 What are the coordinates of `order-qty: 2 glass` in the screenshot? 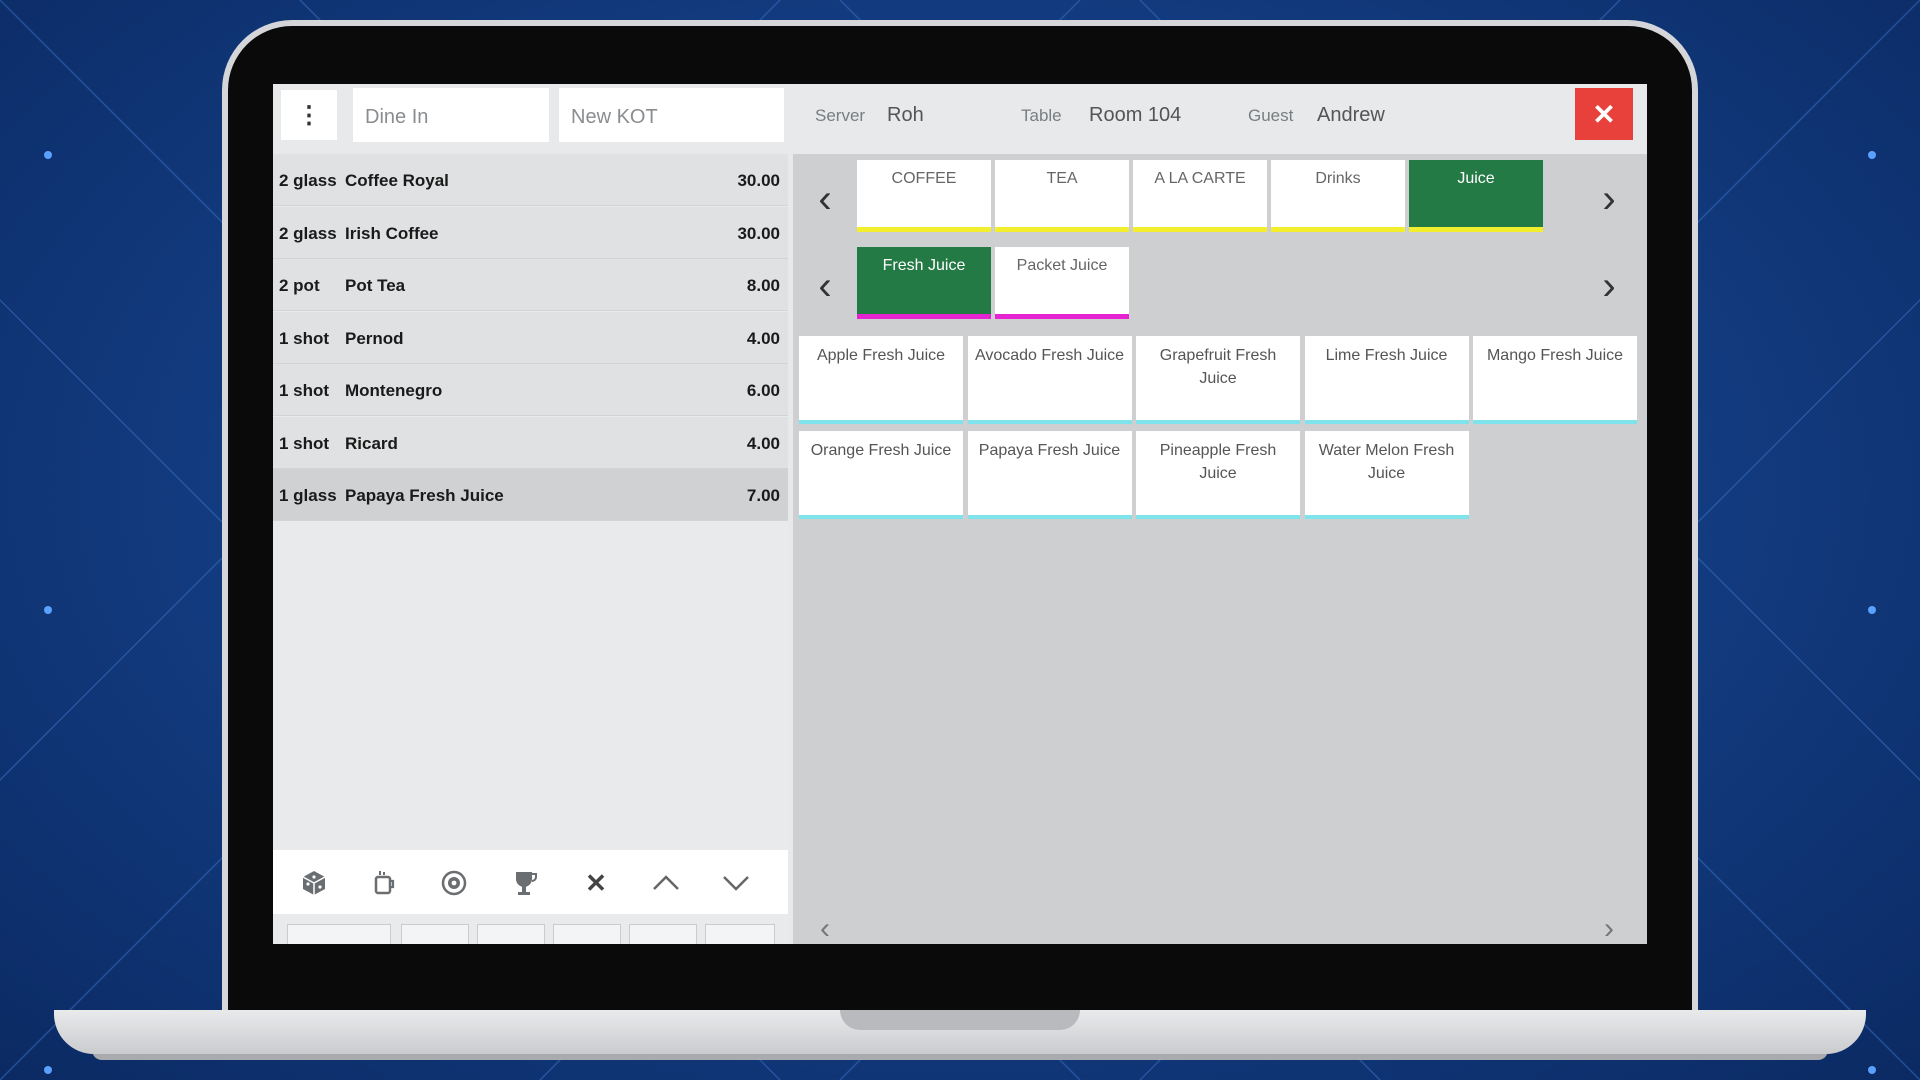 It's located at (308, 233).